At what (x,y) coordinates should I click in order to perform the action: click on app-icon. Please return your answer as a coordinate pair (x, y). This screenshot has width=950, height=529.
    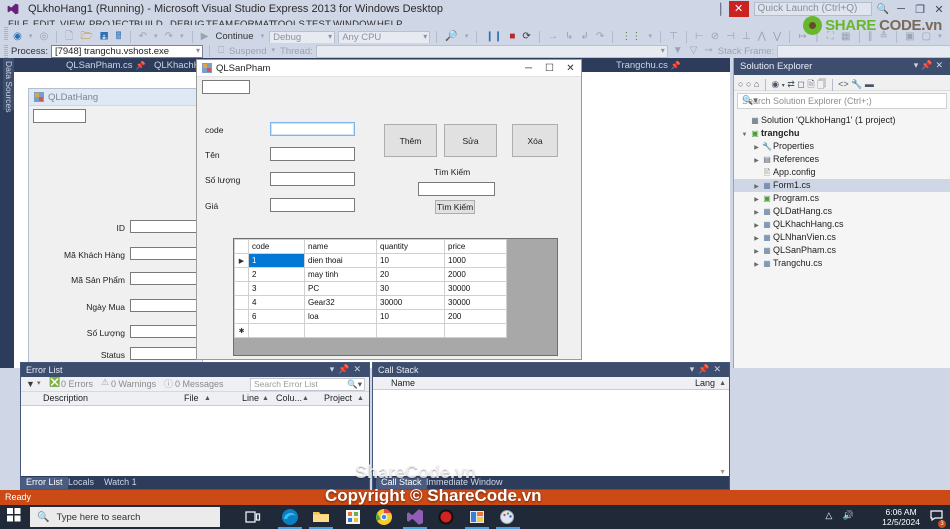
    Looking at the image, I should click on (477, 517).